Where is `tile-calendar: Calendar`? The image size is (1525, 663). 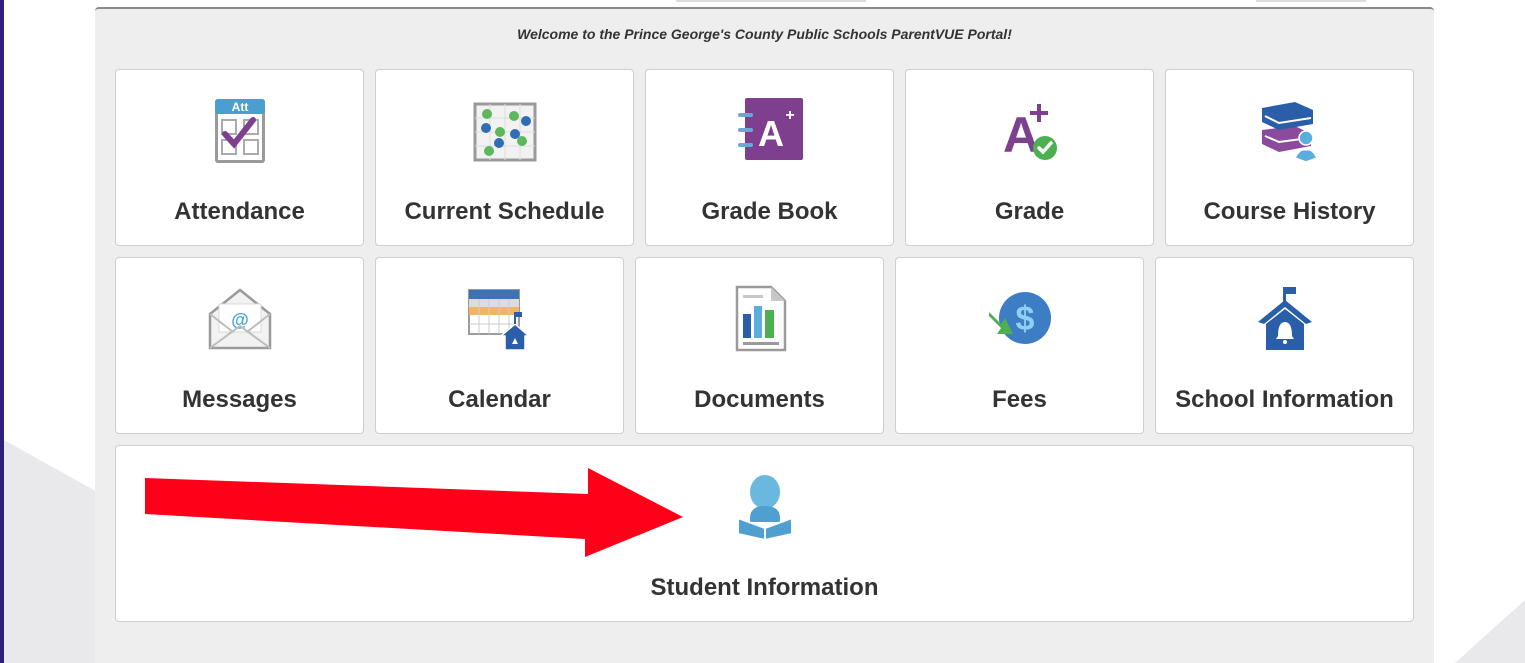 tile-calendar: Calendar is located at coordinates (499, 345).